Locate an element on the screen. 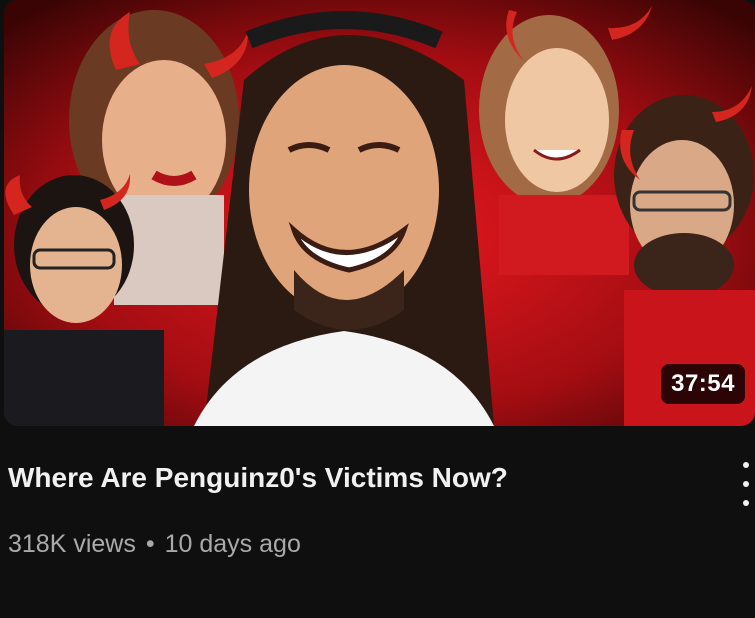 The image size is (755, 618). video-title: Where Are Penguinz0's Victims Now? is located at coordinates (358, 478).